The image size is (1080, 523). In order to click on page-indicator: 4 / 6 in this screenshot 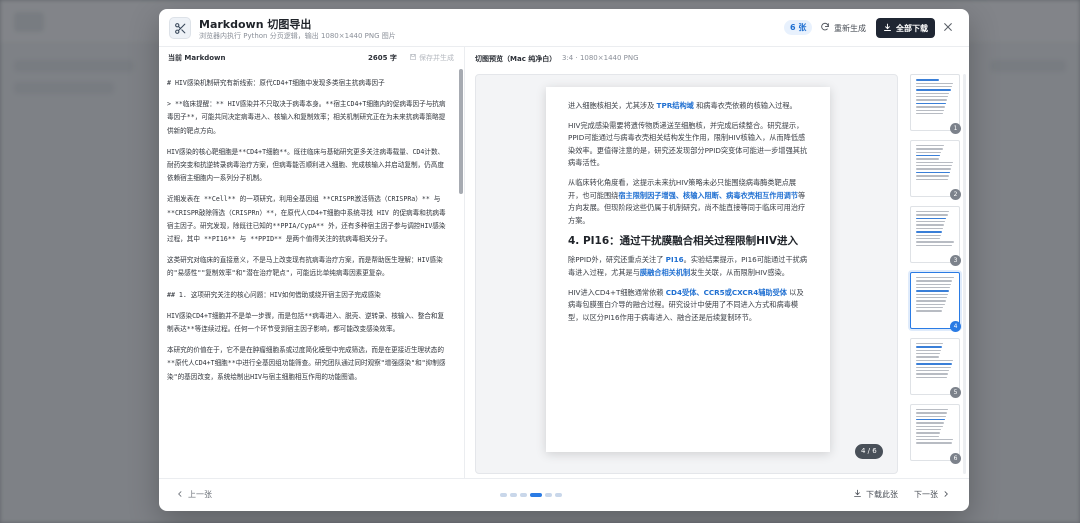, I will do `click(869, 451)`.